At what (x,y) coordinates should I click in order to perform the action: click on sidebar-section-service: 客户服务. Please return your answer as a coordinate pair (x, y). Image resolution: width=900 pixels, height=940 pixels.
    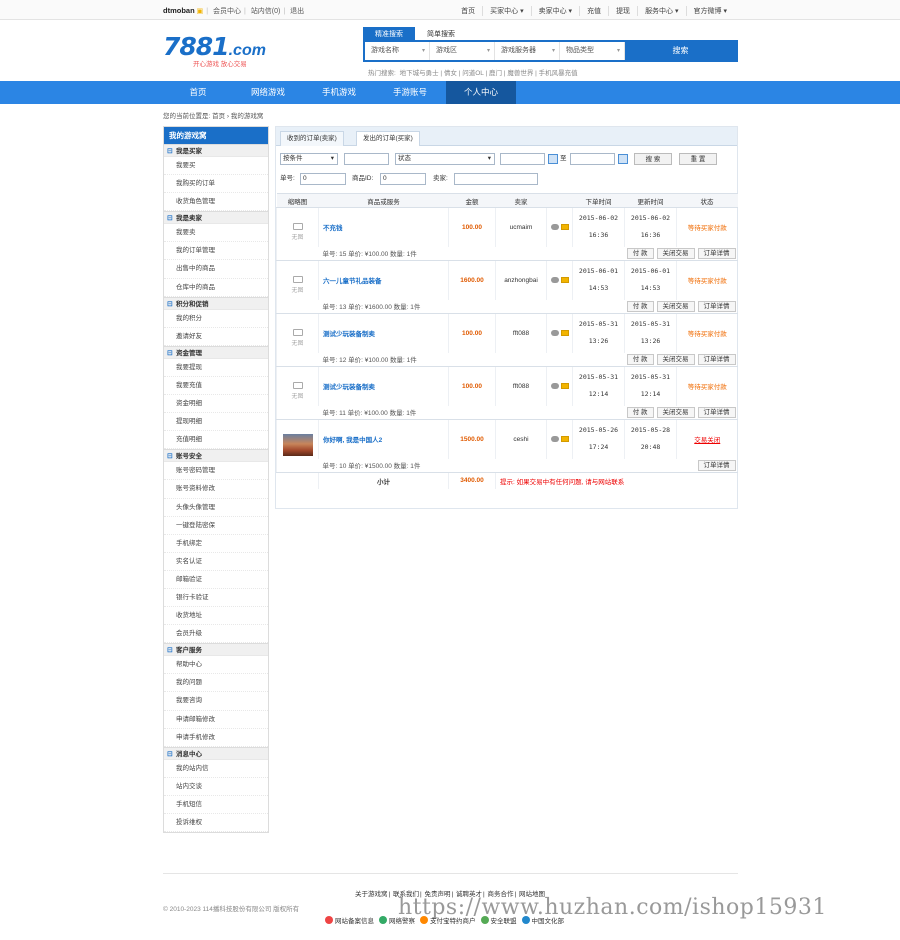
    Looking at the image, I should click on (216, 650).